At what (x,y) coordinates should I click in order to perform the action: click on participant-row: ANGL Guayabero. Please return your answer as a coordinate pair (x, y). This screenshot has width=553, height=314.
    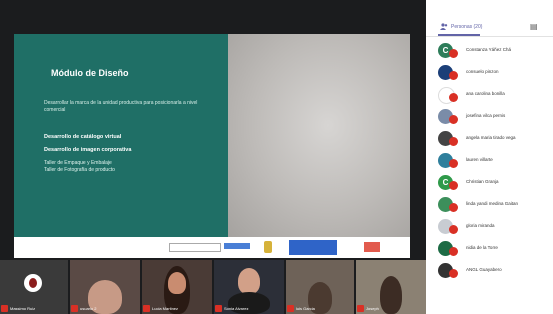
    Looking at the image, I should click on (489, 271).